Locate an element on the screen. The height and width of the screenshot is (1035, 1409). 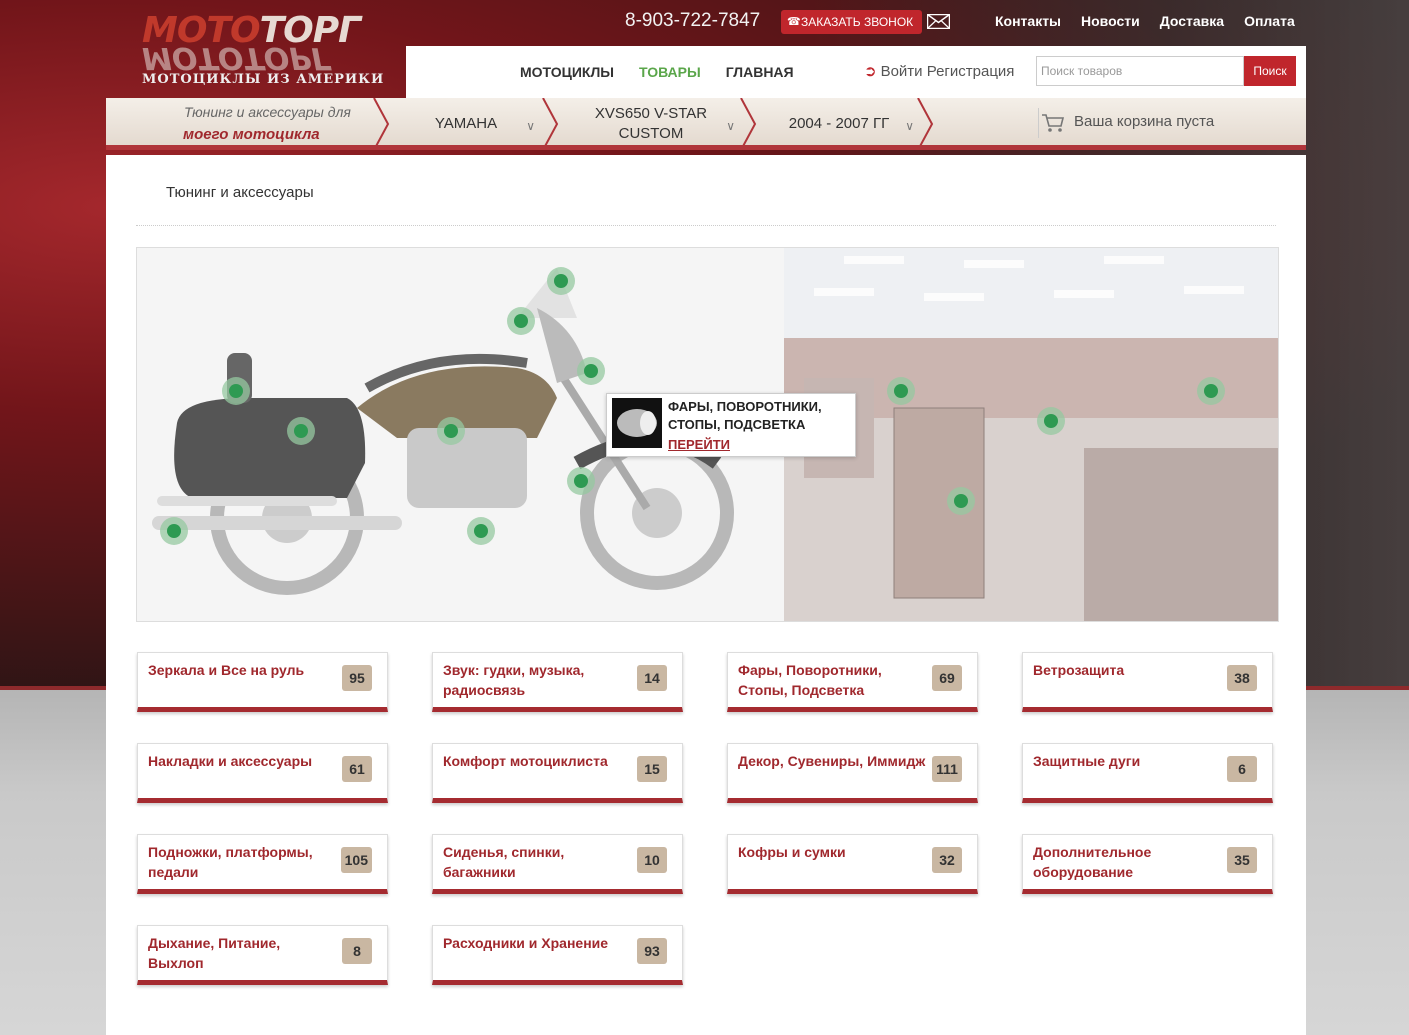
category-card: Дополнительное оборудование 35 is located at coordinates (1147, 864).